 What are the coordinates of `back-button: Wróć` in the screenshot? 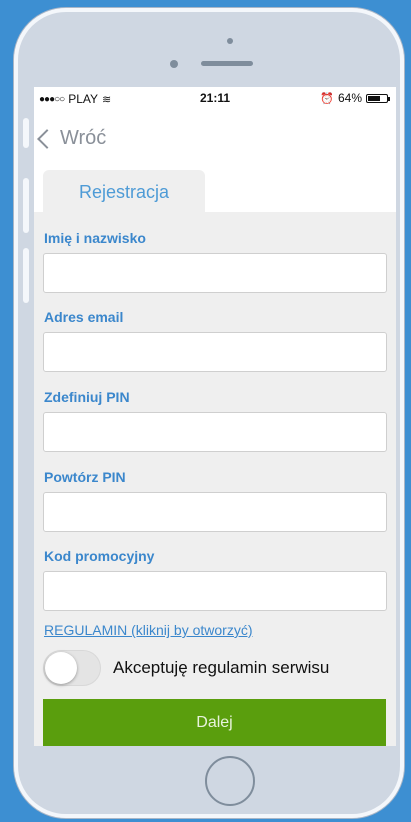 It's located at (72, 138).